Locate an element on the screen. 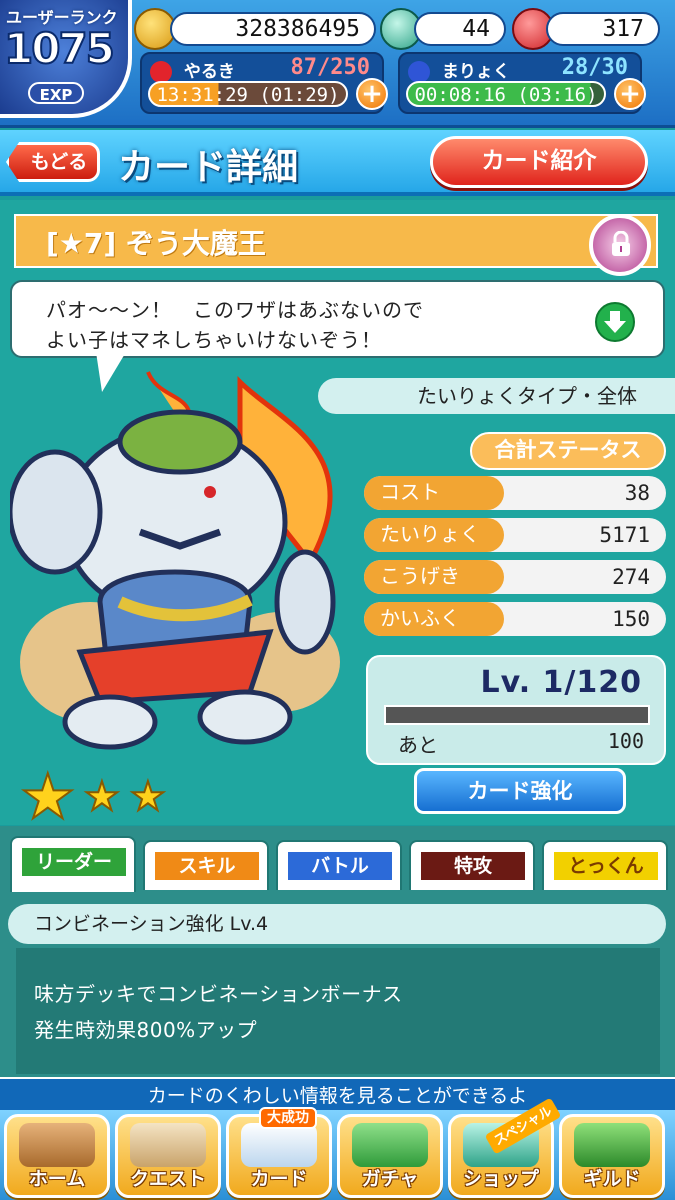  nav-label: ショップ is located at coordinates (500, 1179).